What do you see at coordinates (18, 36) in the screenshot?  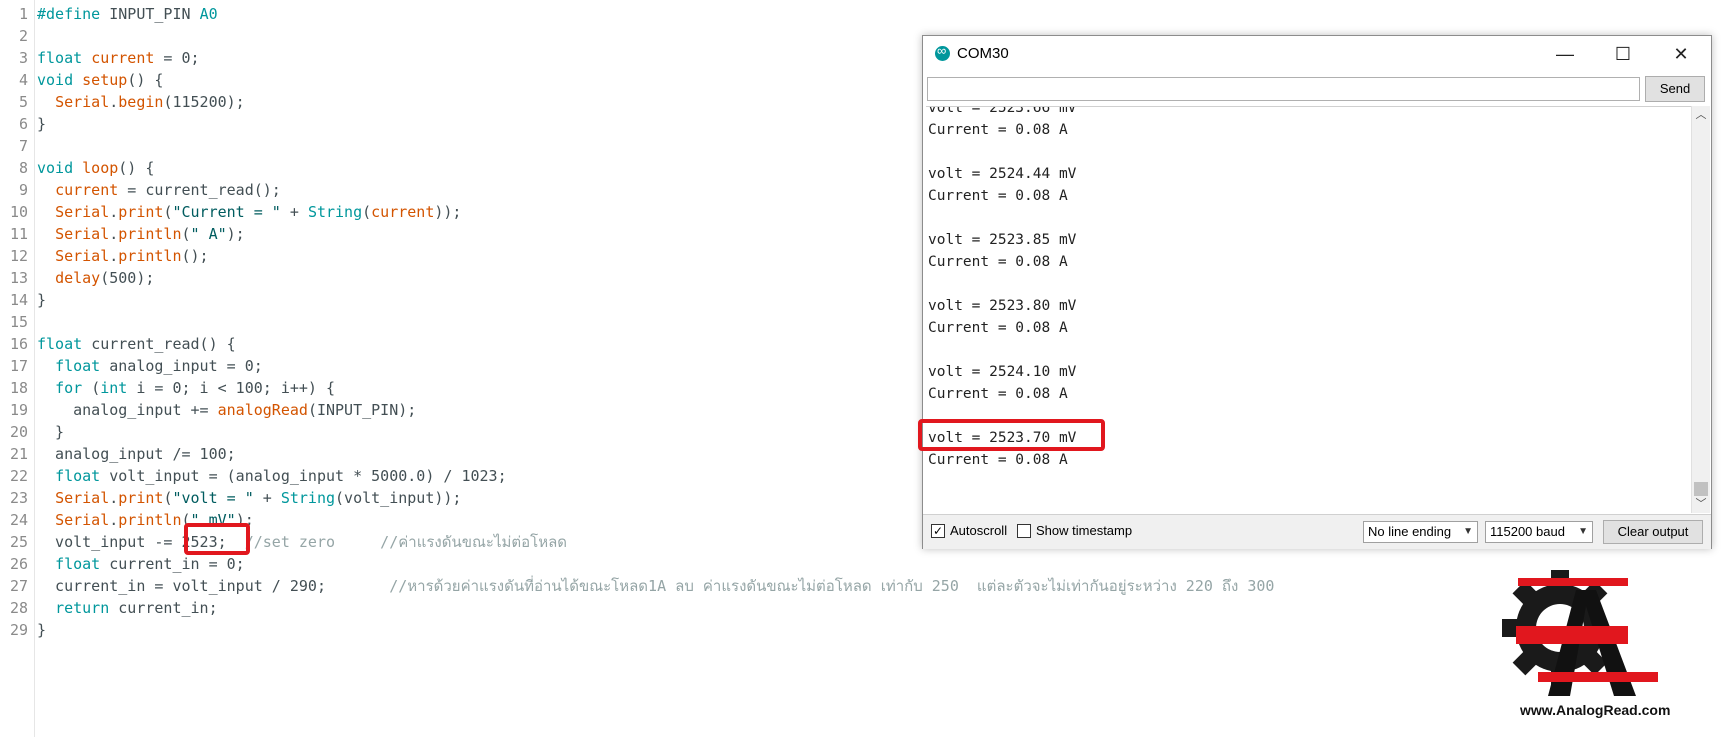 I see `code-line: 2` at bounding box center [18, 36].